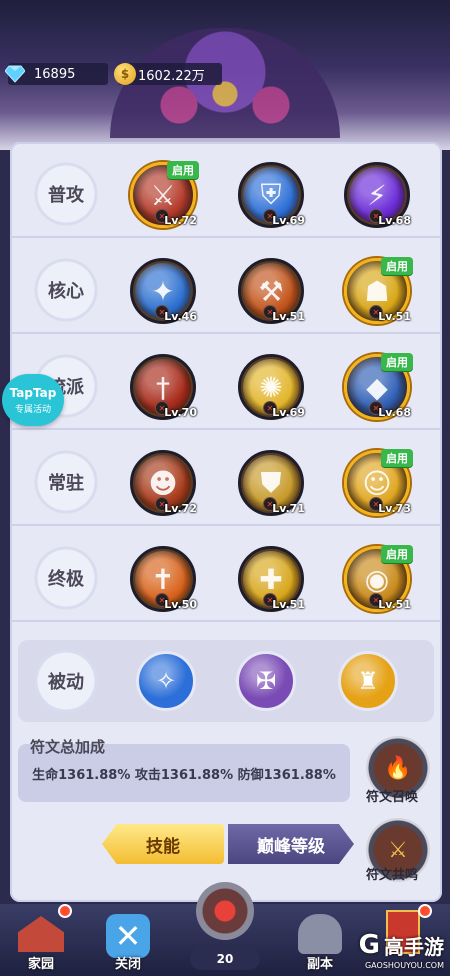 The width and height of the screenshot is (450, 976). Describe the element at coordinates (171, 76) in the screenshot. I see `coin-value: 1602.22万` at that location.